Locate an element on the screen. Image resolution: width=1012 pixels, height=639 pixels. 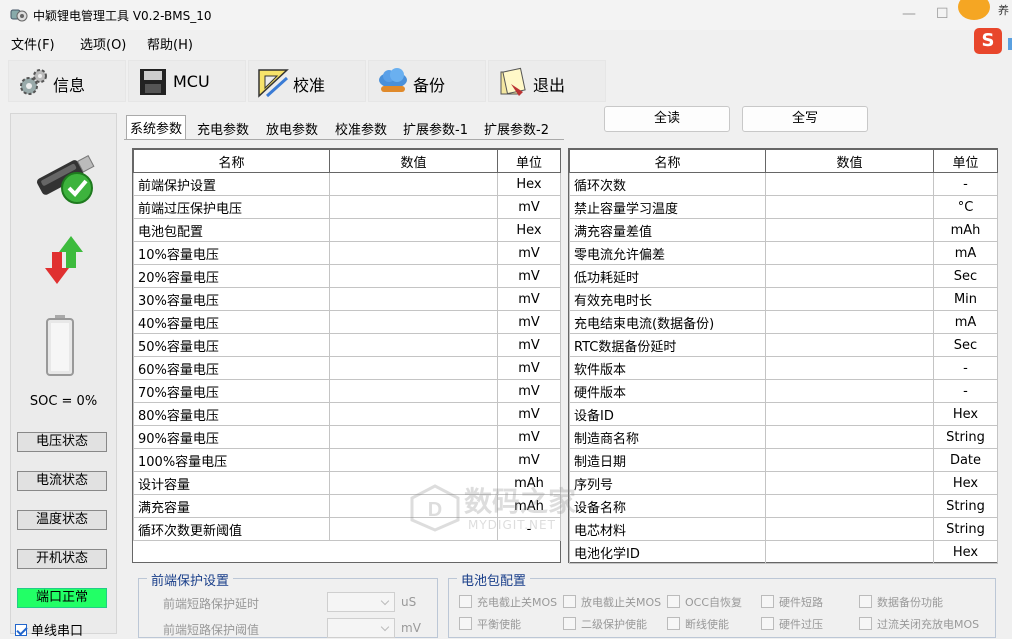
table-row: 充电结束电流(数据备份) mA is located at coordinates (783, 322).